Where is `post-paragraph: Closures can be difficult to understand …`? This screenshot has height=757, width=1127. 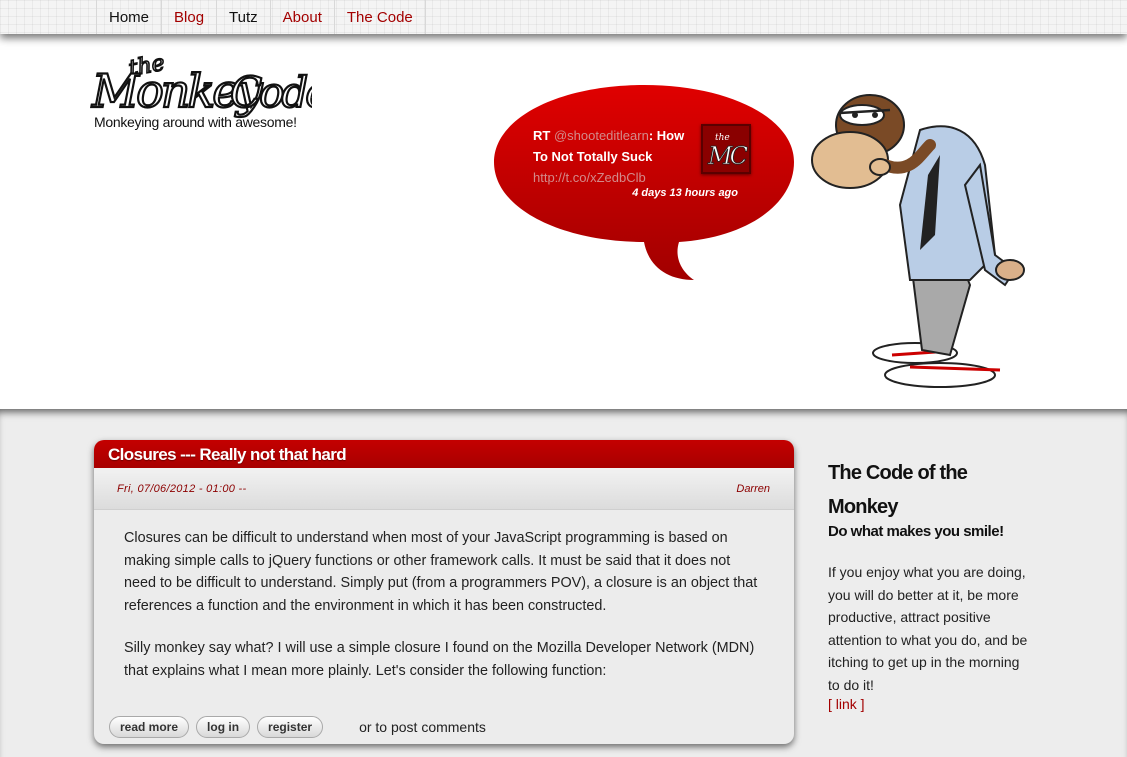
post-paragraph: Closures can be difficult to understand … is located at coordinates (441, 572).